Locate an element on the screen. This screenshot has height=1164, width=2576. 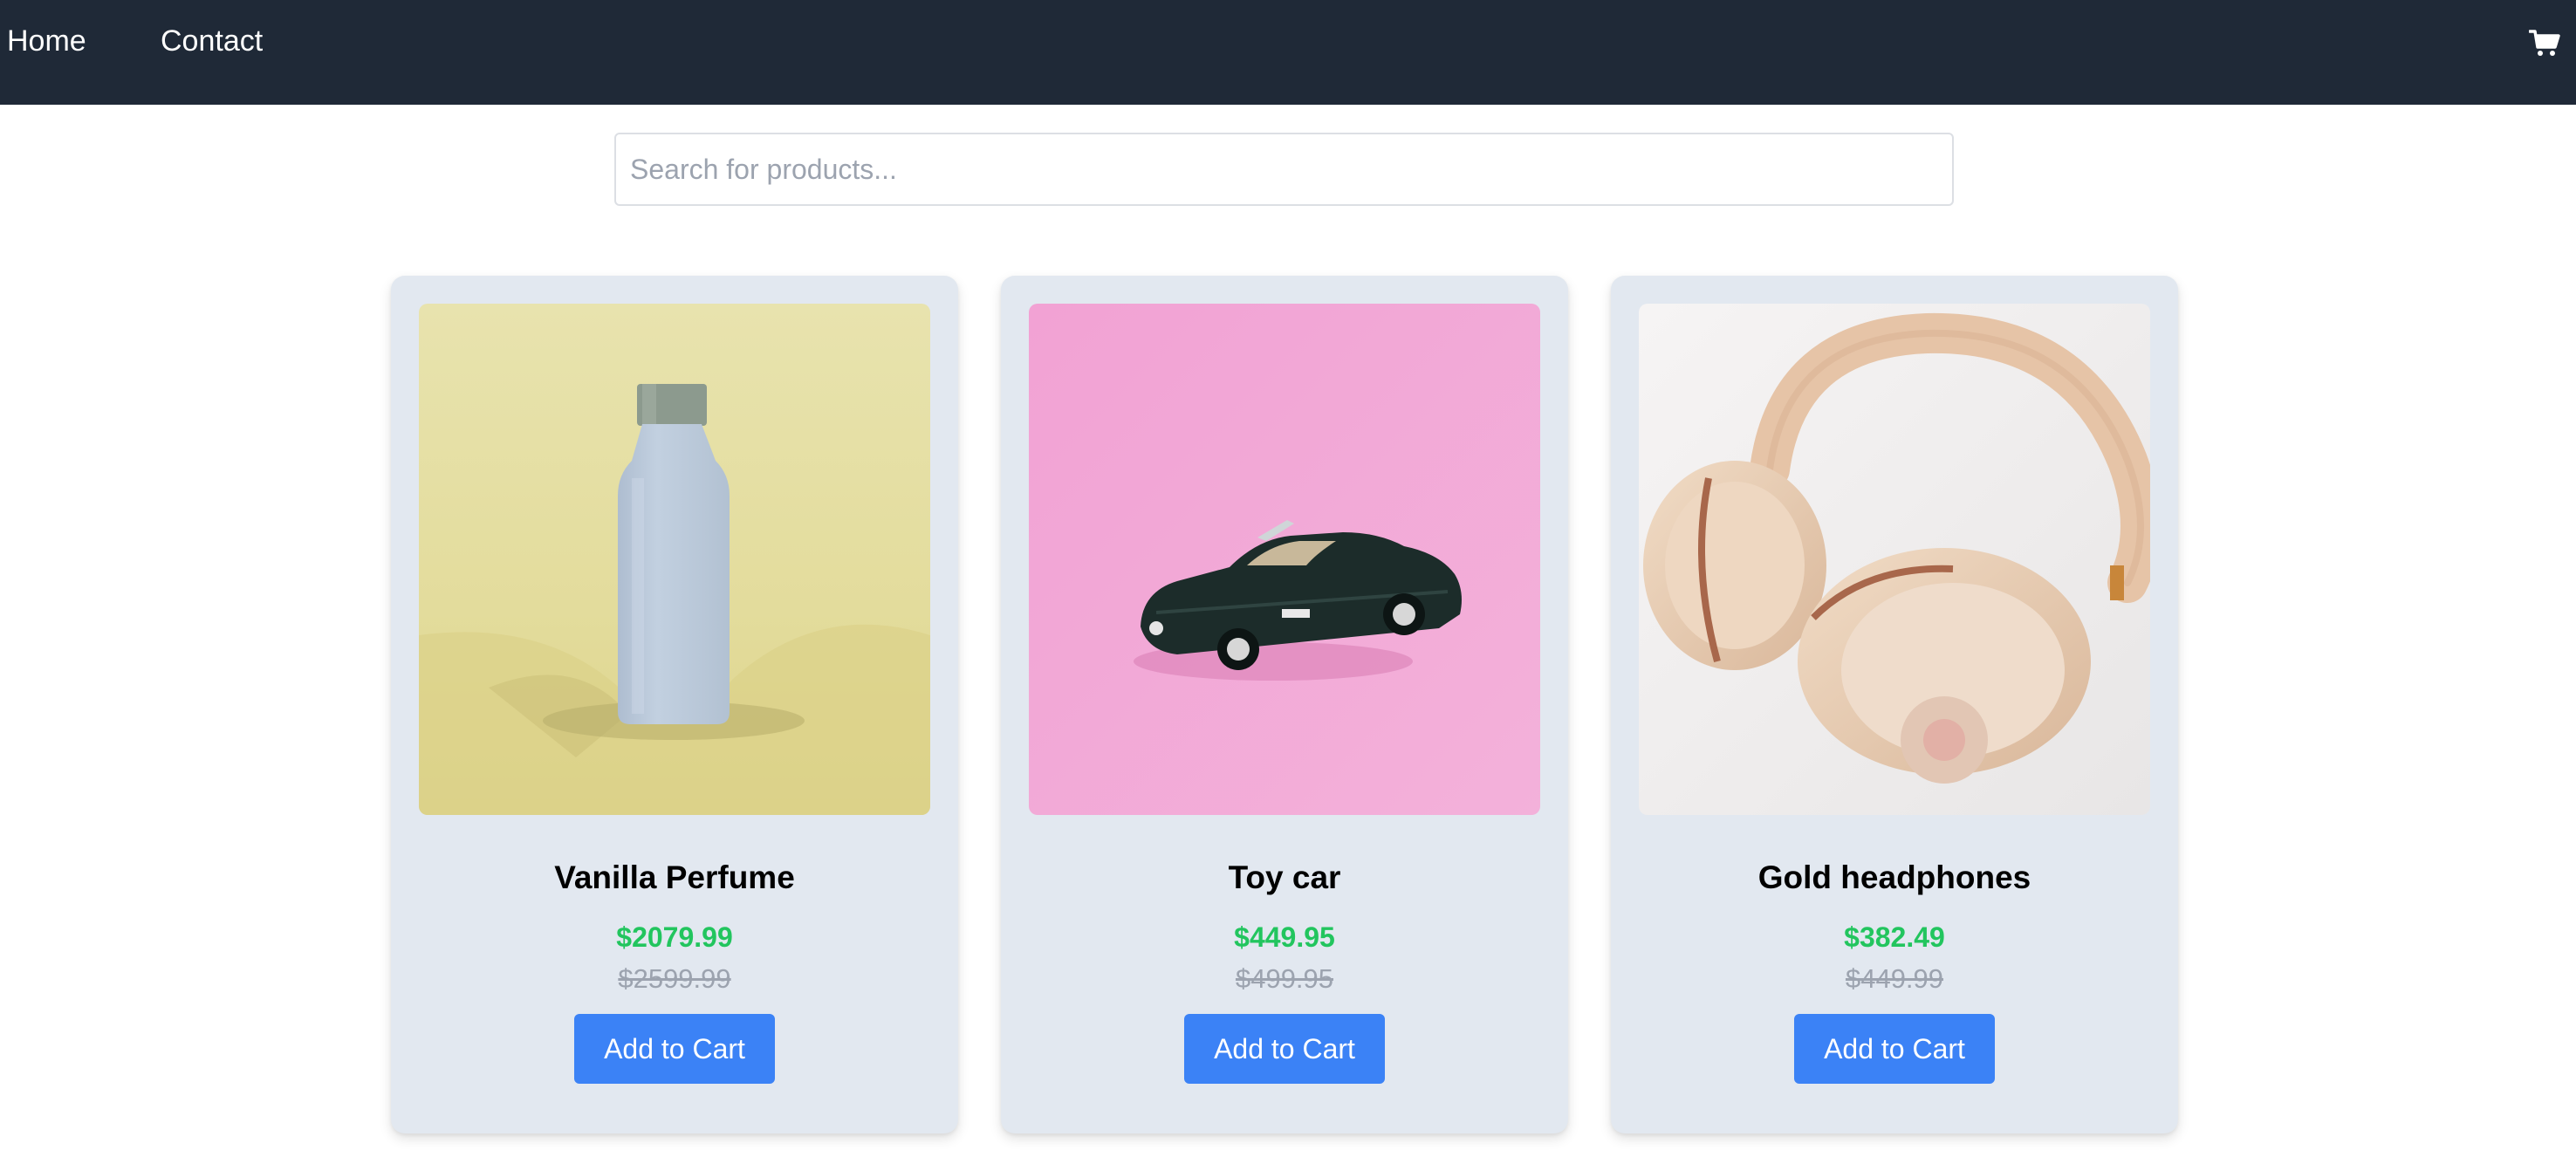
product-image-headphones is located at coordinates (1894, 559).